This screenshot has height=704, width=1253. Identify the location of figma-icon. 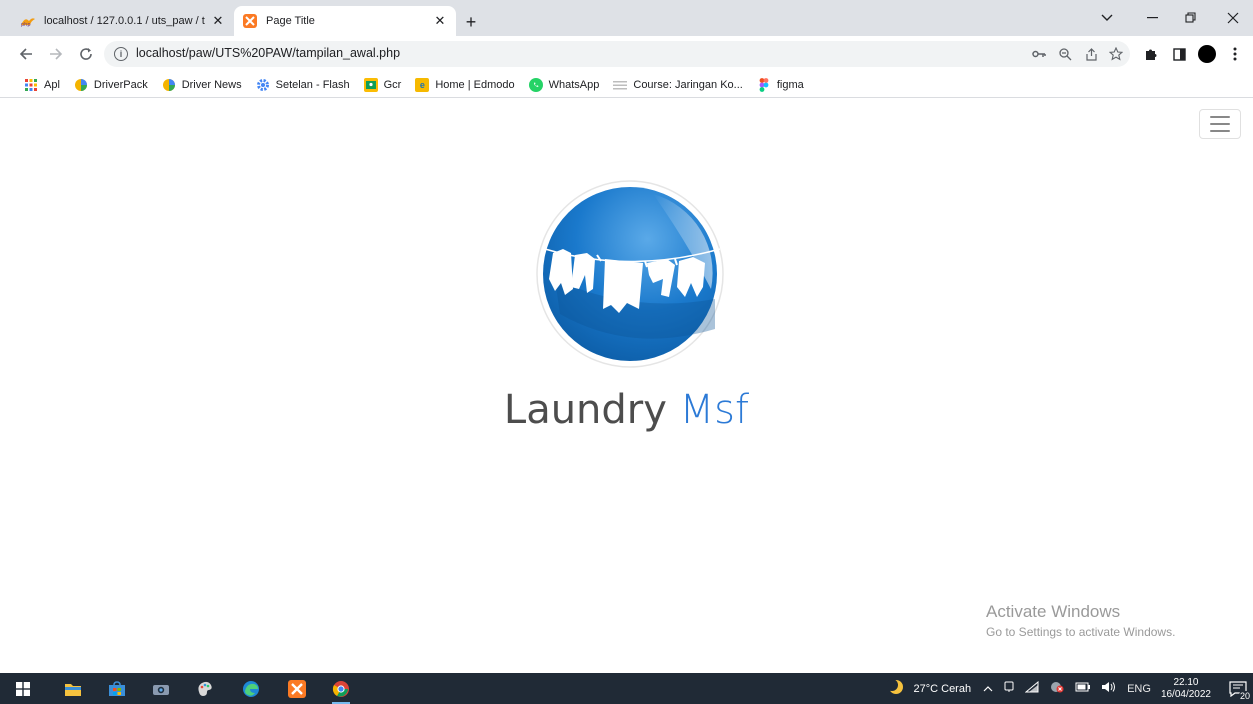
(764, 84).